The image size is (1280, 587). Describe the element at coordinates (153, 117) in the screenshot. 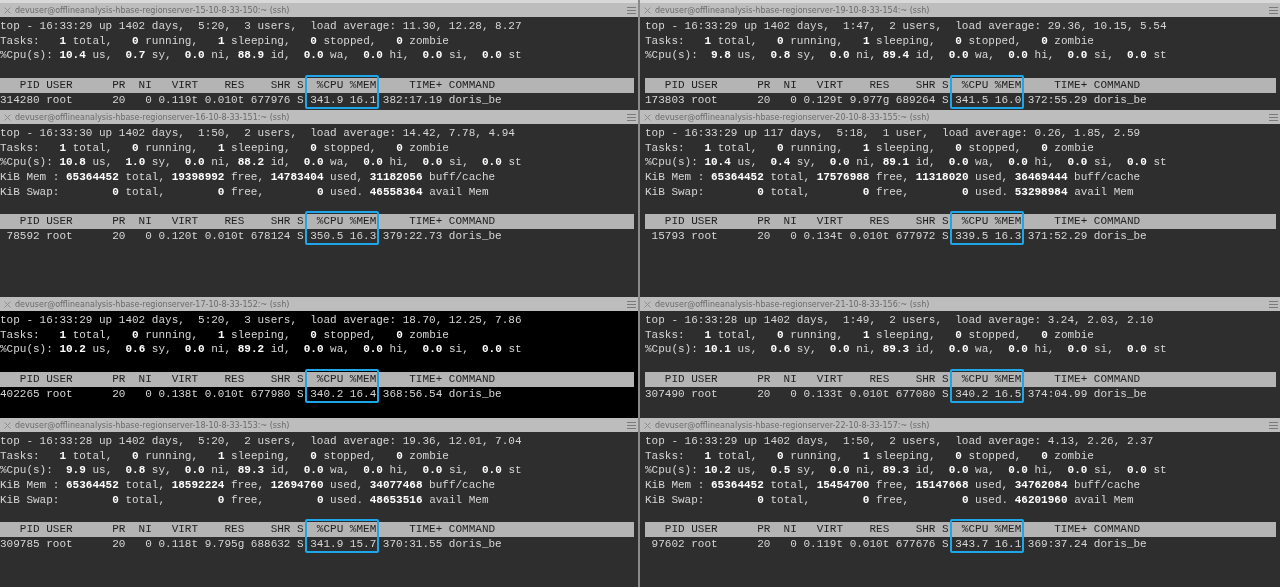

I see `window-title: devuser@offlineanalysis-hbase-regionserver-16-10-8-33-151:~ (ssh)` at that location.